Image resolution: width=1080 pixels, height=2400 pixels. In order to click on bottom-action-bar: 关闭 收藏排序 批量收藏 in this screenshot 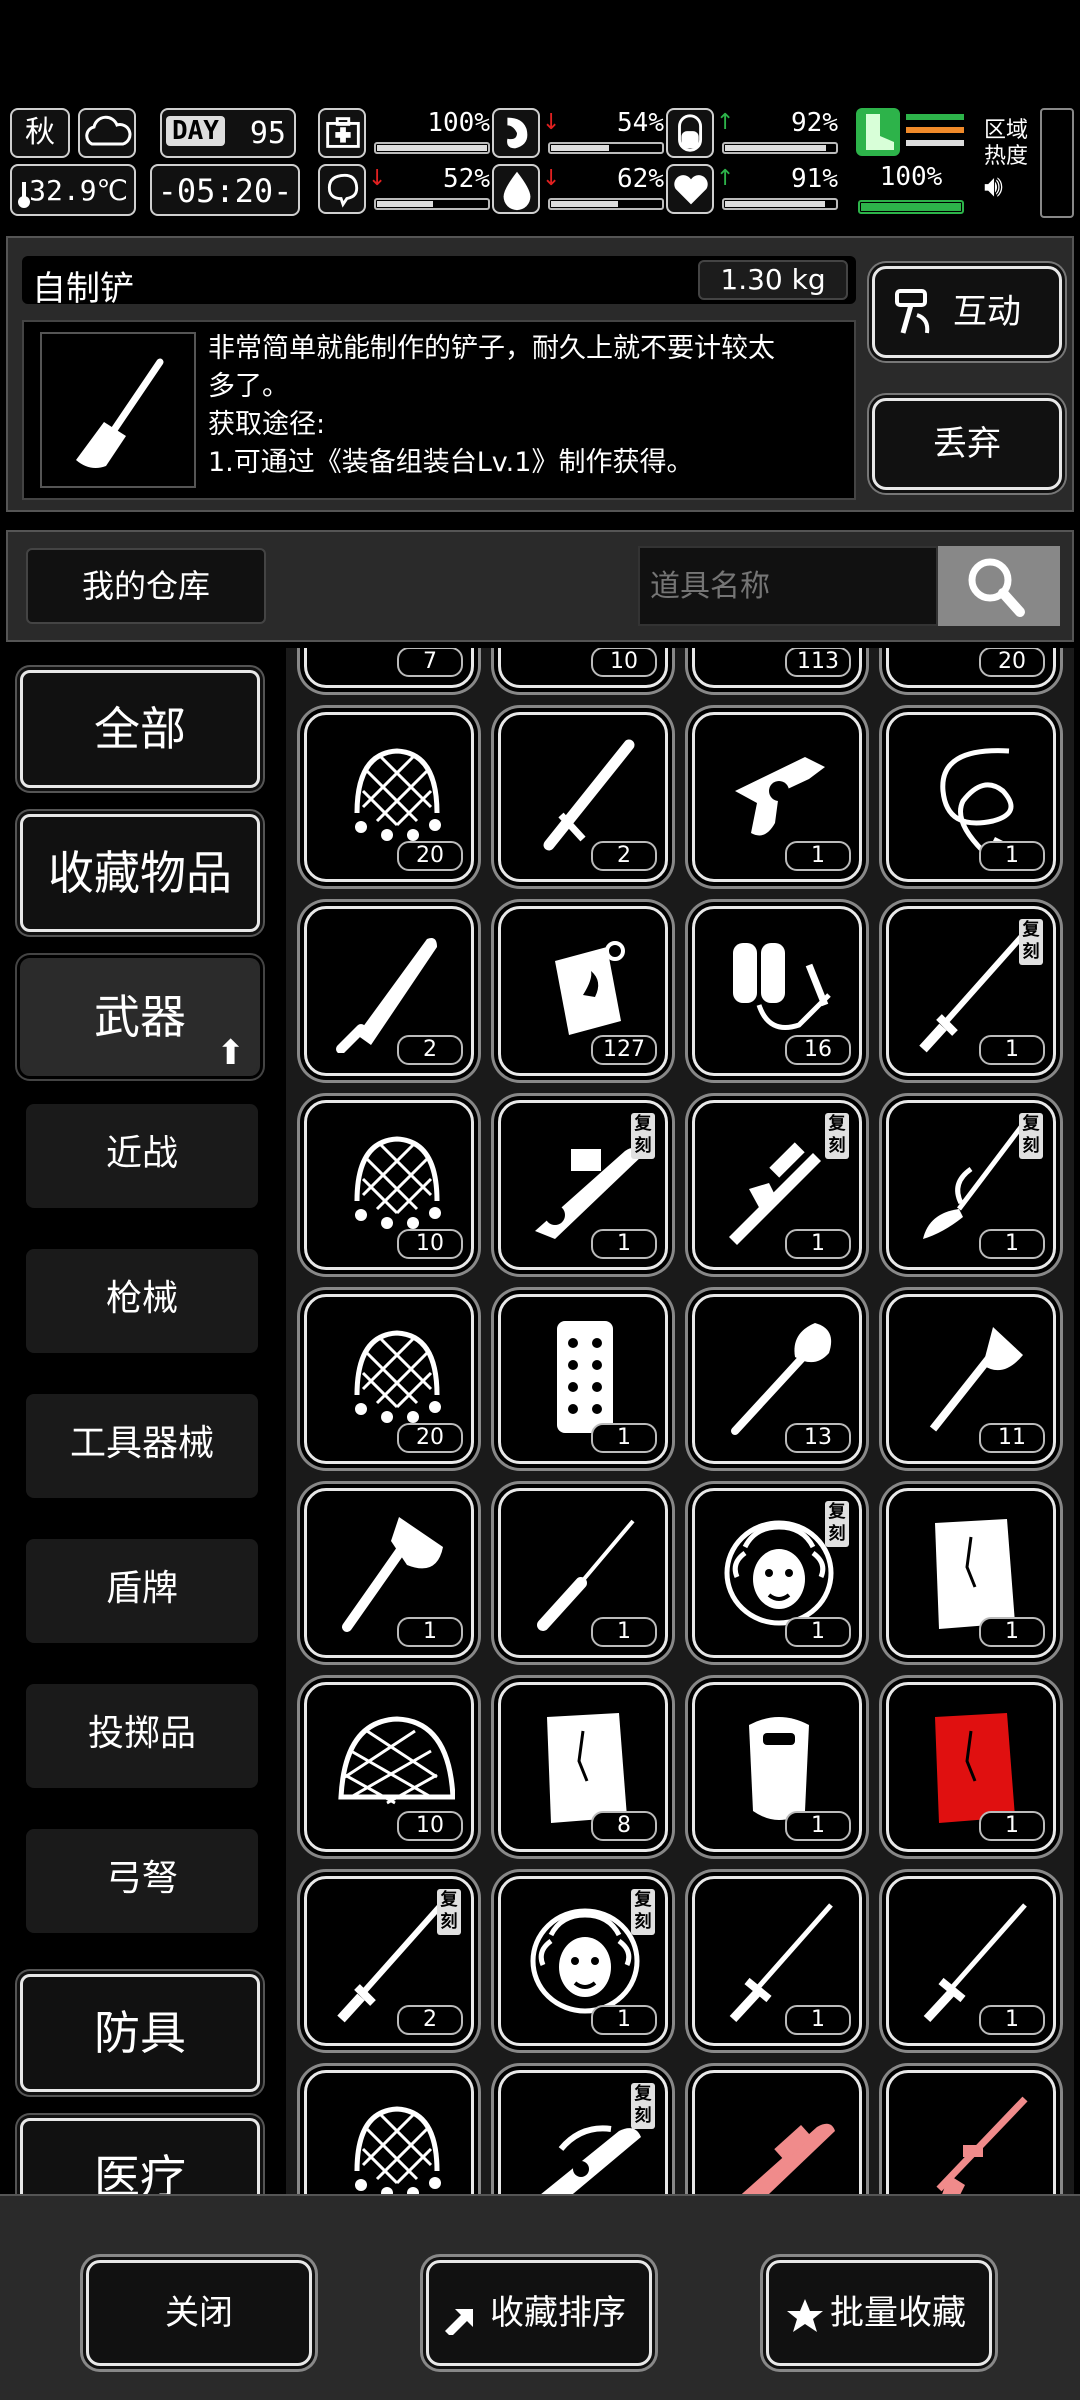, I will do `click(540, 2297)`.